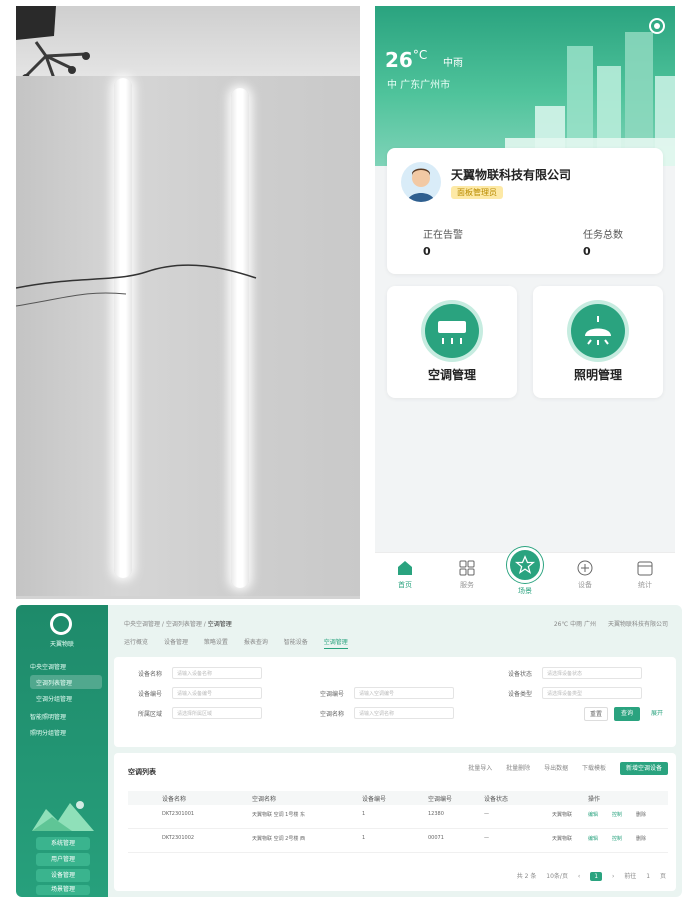 This screenshot has height=902, width=684. What do you see at coordinates (364, 838) in the screenshot?
I see `cell-device-no: 1` at bounding box center [364, 838].